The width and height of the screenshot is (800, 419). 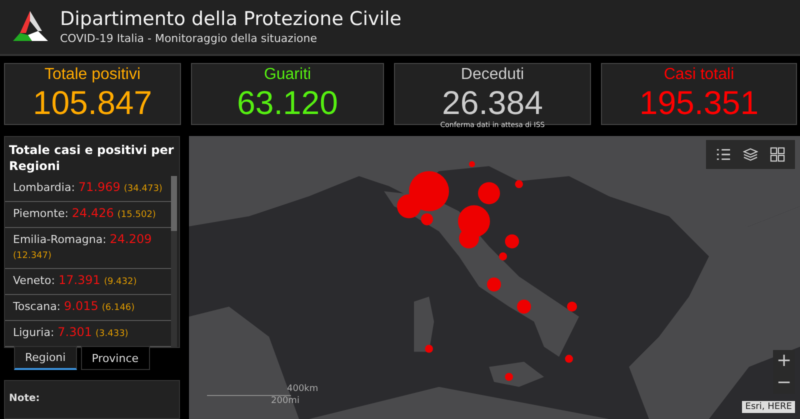 What do you see at coordinates (302, 389) in the screenshot?
I see `scale-label: 400km` at bounding box center [302, 389].